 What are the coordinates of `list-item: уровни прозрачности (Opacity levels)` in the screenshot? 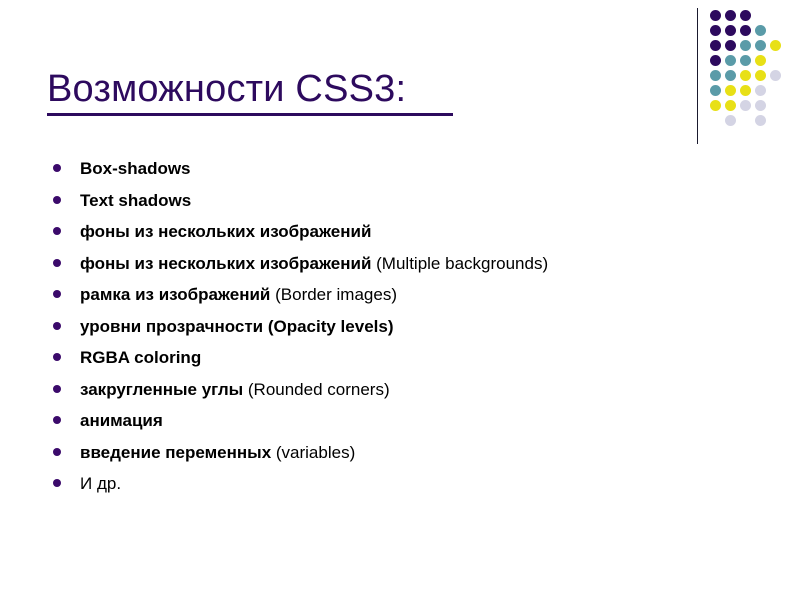 It's located at (408, 331).